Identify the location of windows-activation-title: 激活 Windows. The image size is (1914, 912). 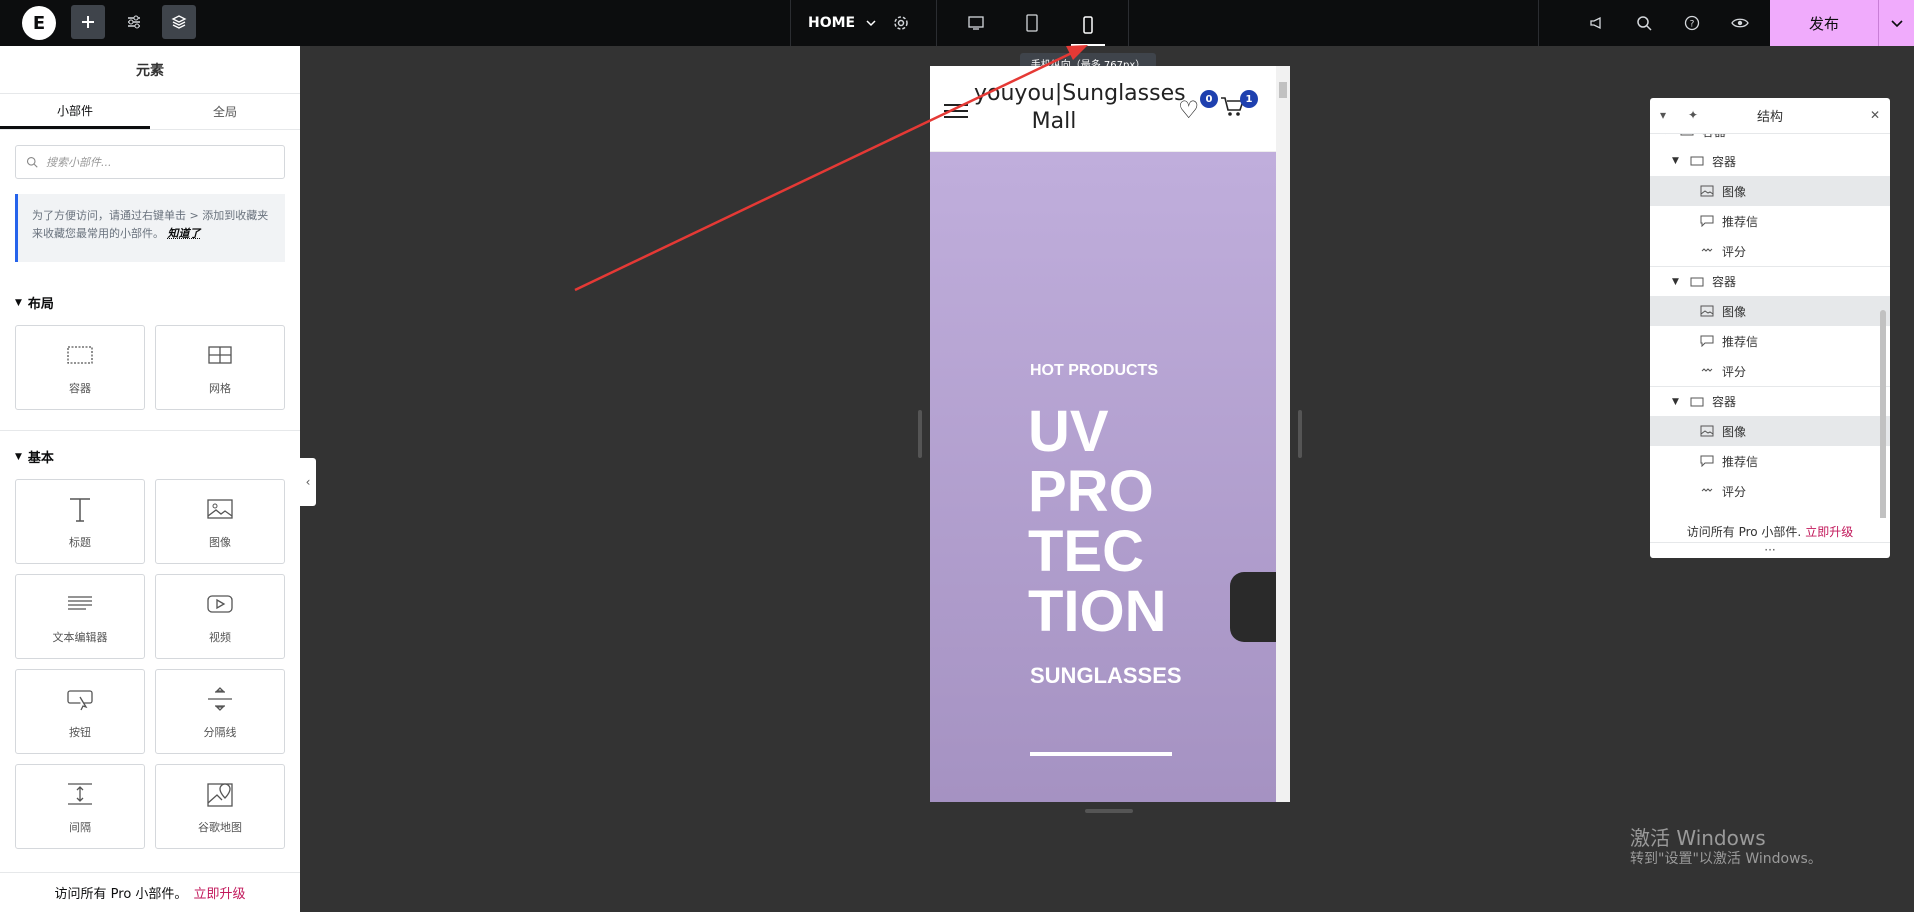
(1698, 838).